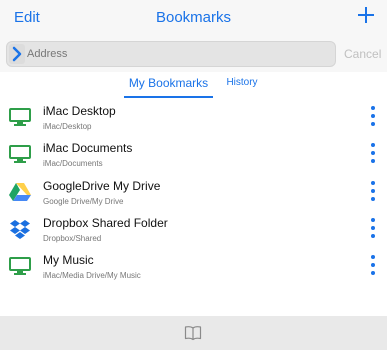 This screenshot has height=350, width=387. What do you see at coordinates (362, 54) in the screenshot?
I see `cancel-button: Cancel` at bounding box center [362, 54].